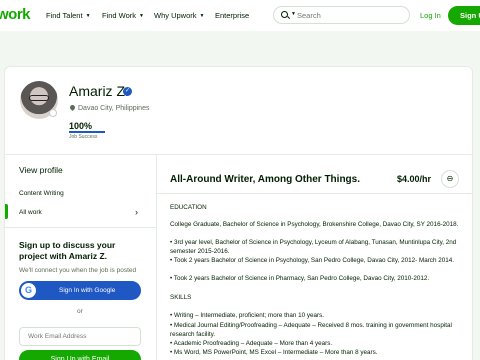 This screenshot has height=360, width=480. I want to click on search-box: ▼, so click(341, 15).